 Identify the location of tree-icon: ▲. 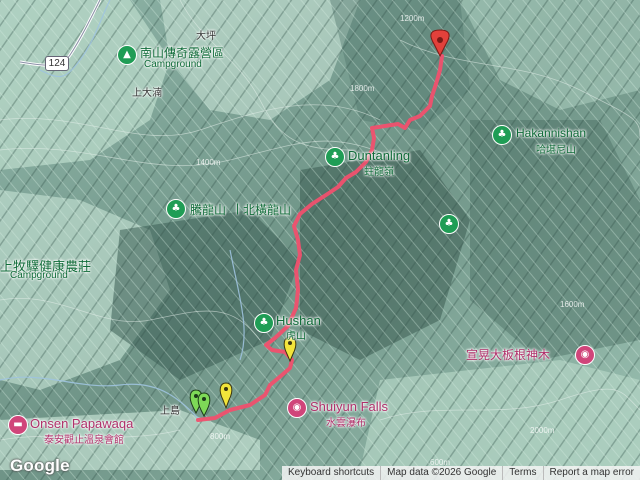
(127, 55).